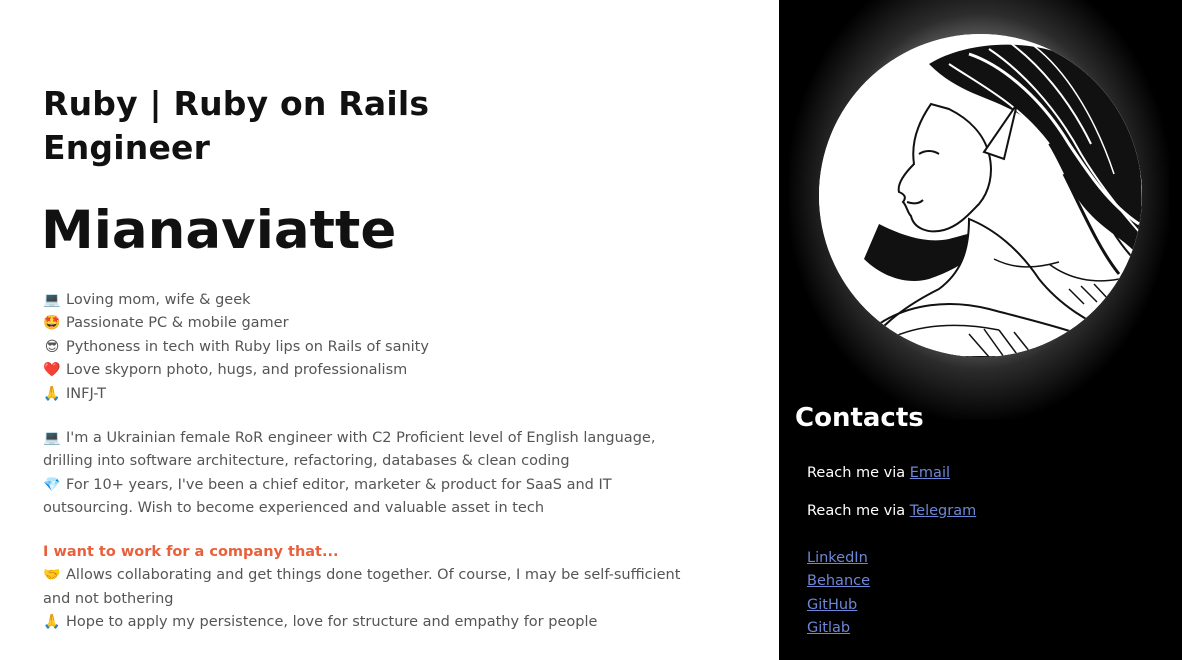 The height and width of the screenshot is (660, 1182). Describe the element at coordinates (219, 230) in the screenshot. I see `name-title: Mianaviatte` at that location.